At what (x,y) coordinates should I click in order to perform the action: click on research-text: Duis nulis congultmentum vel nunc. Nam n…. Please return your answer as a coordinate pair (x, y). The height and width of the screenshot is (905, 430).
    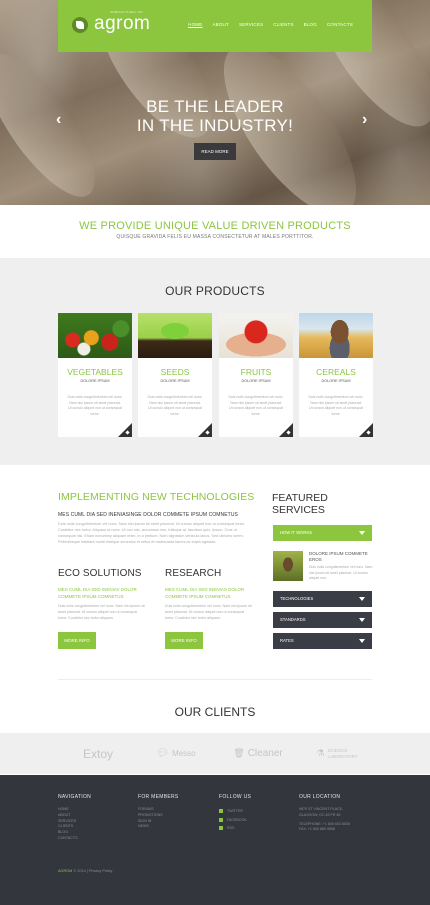
    Looking at the image, I should click on (208, 612).